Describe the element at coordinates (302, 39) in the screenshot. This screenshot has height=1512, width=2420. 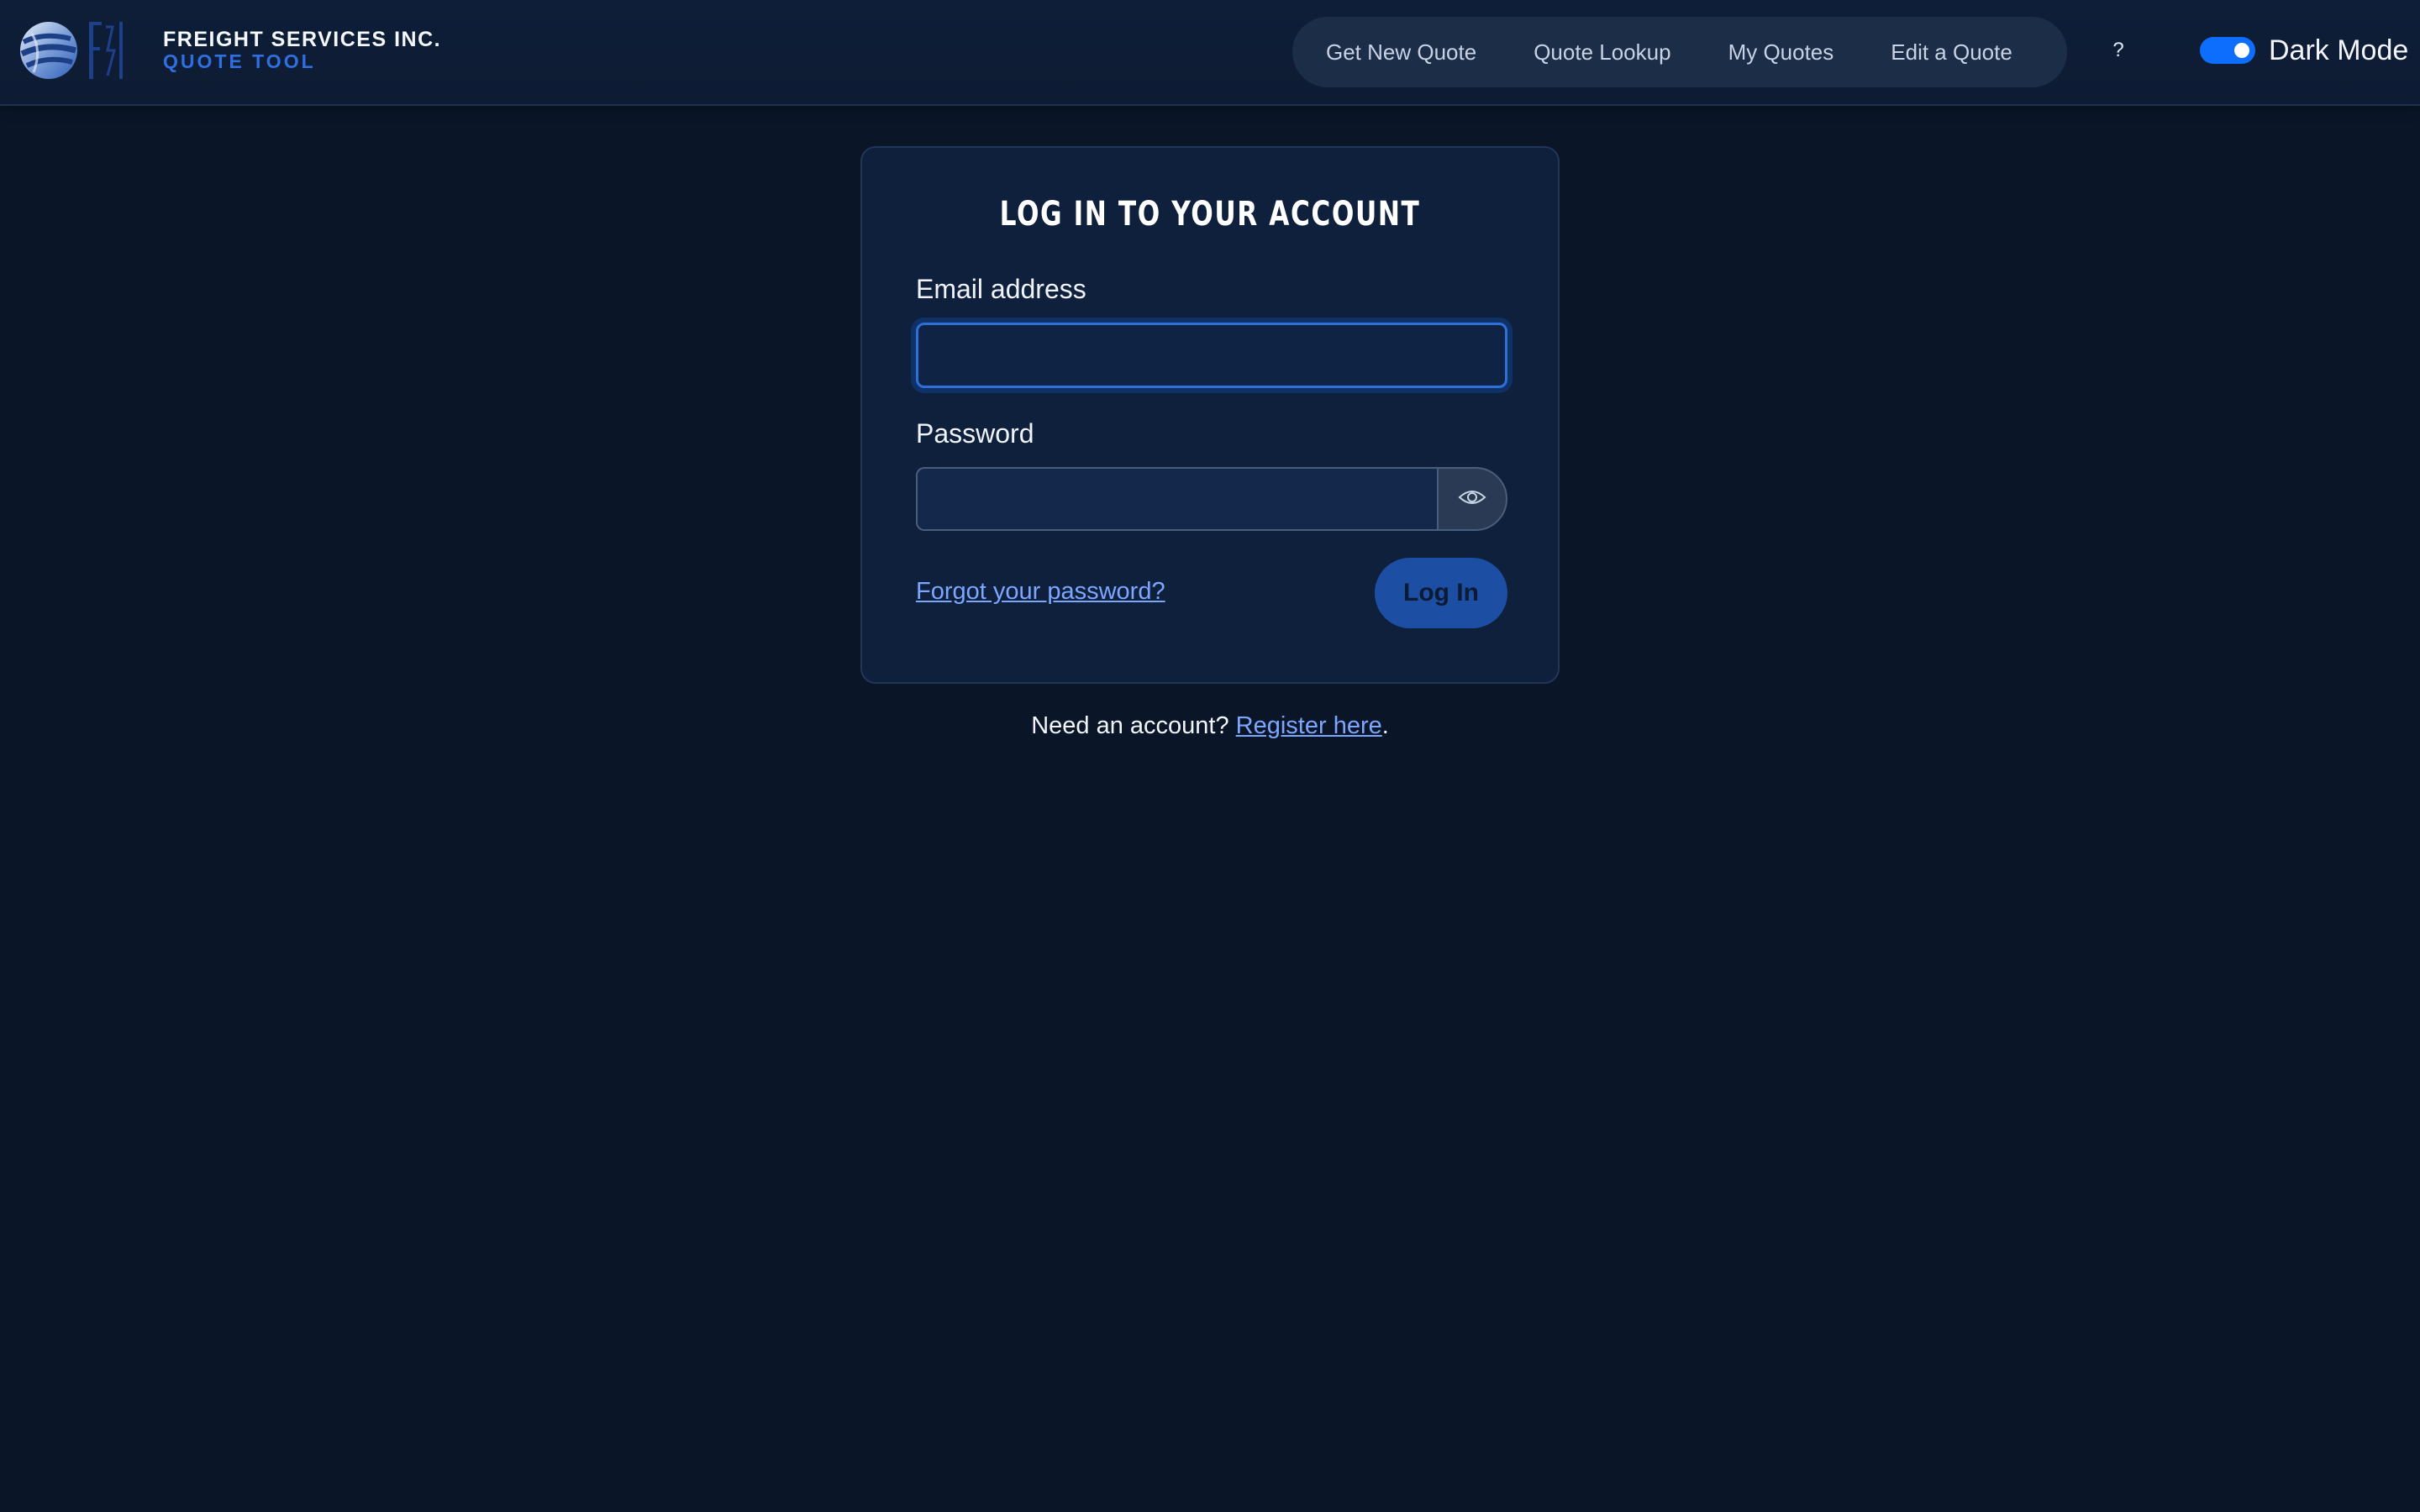
I see `company-name: FREIGHT SERVICES INC.` at that location.